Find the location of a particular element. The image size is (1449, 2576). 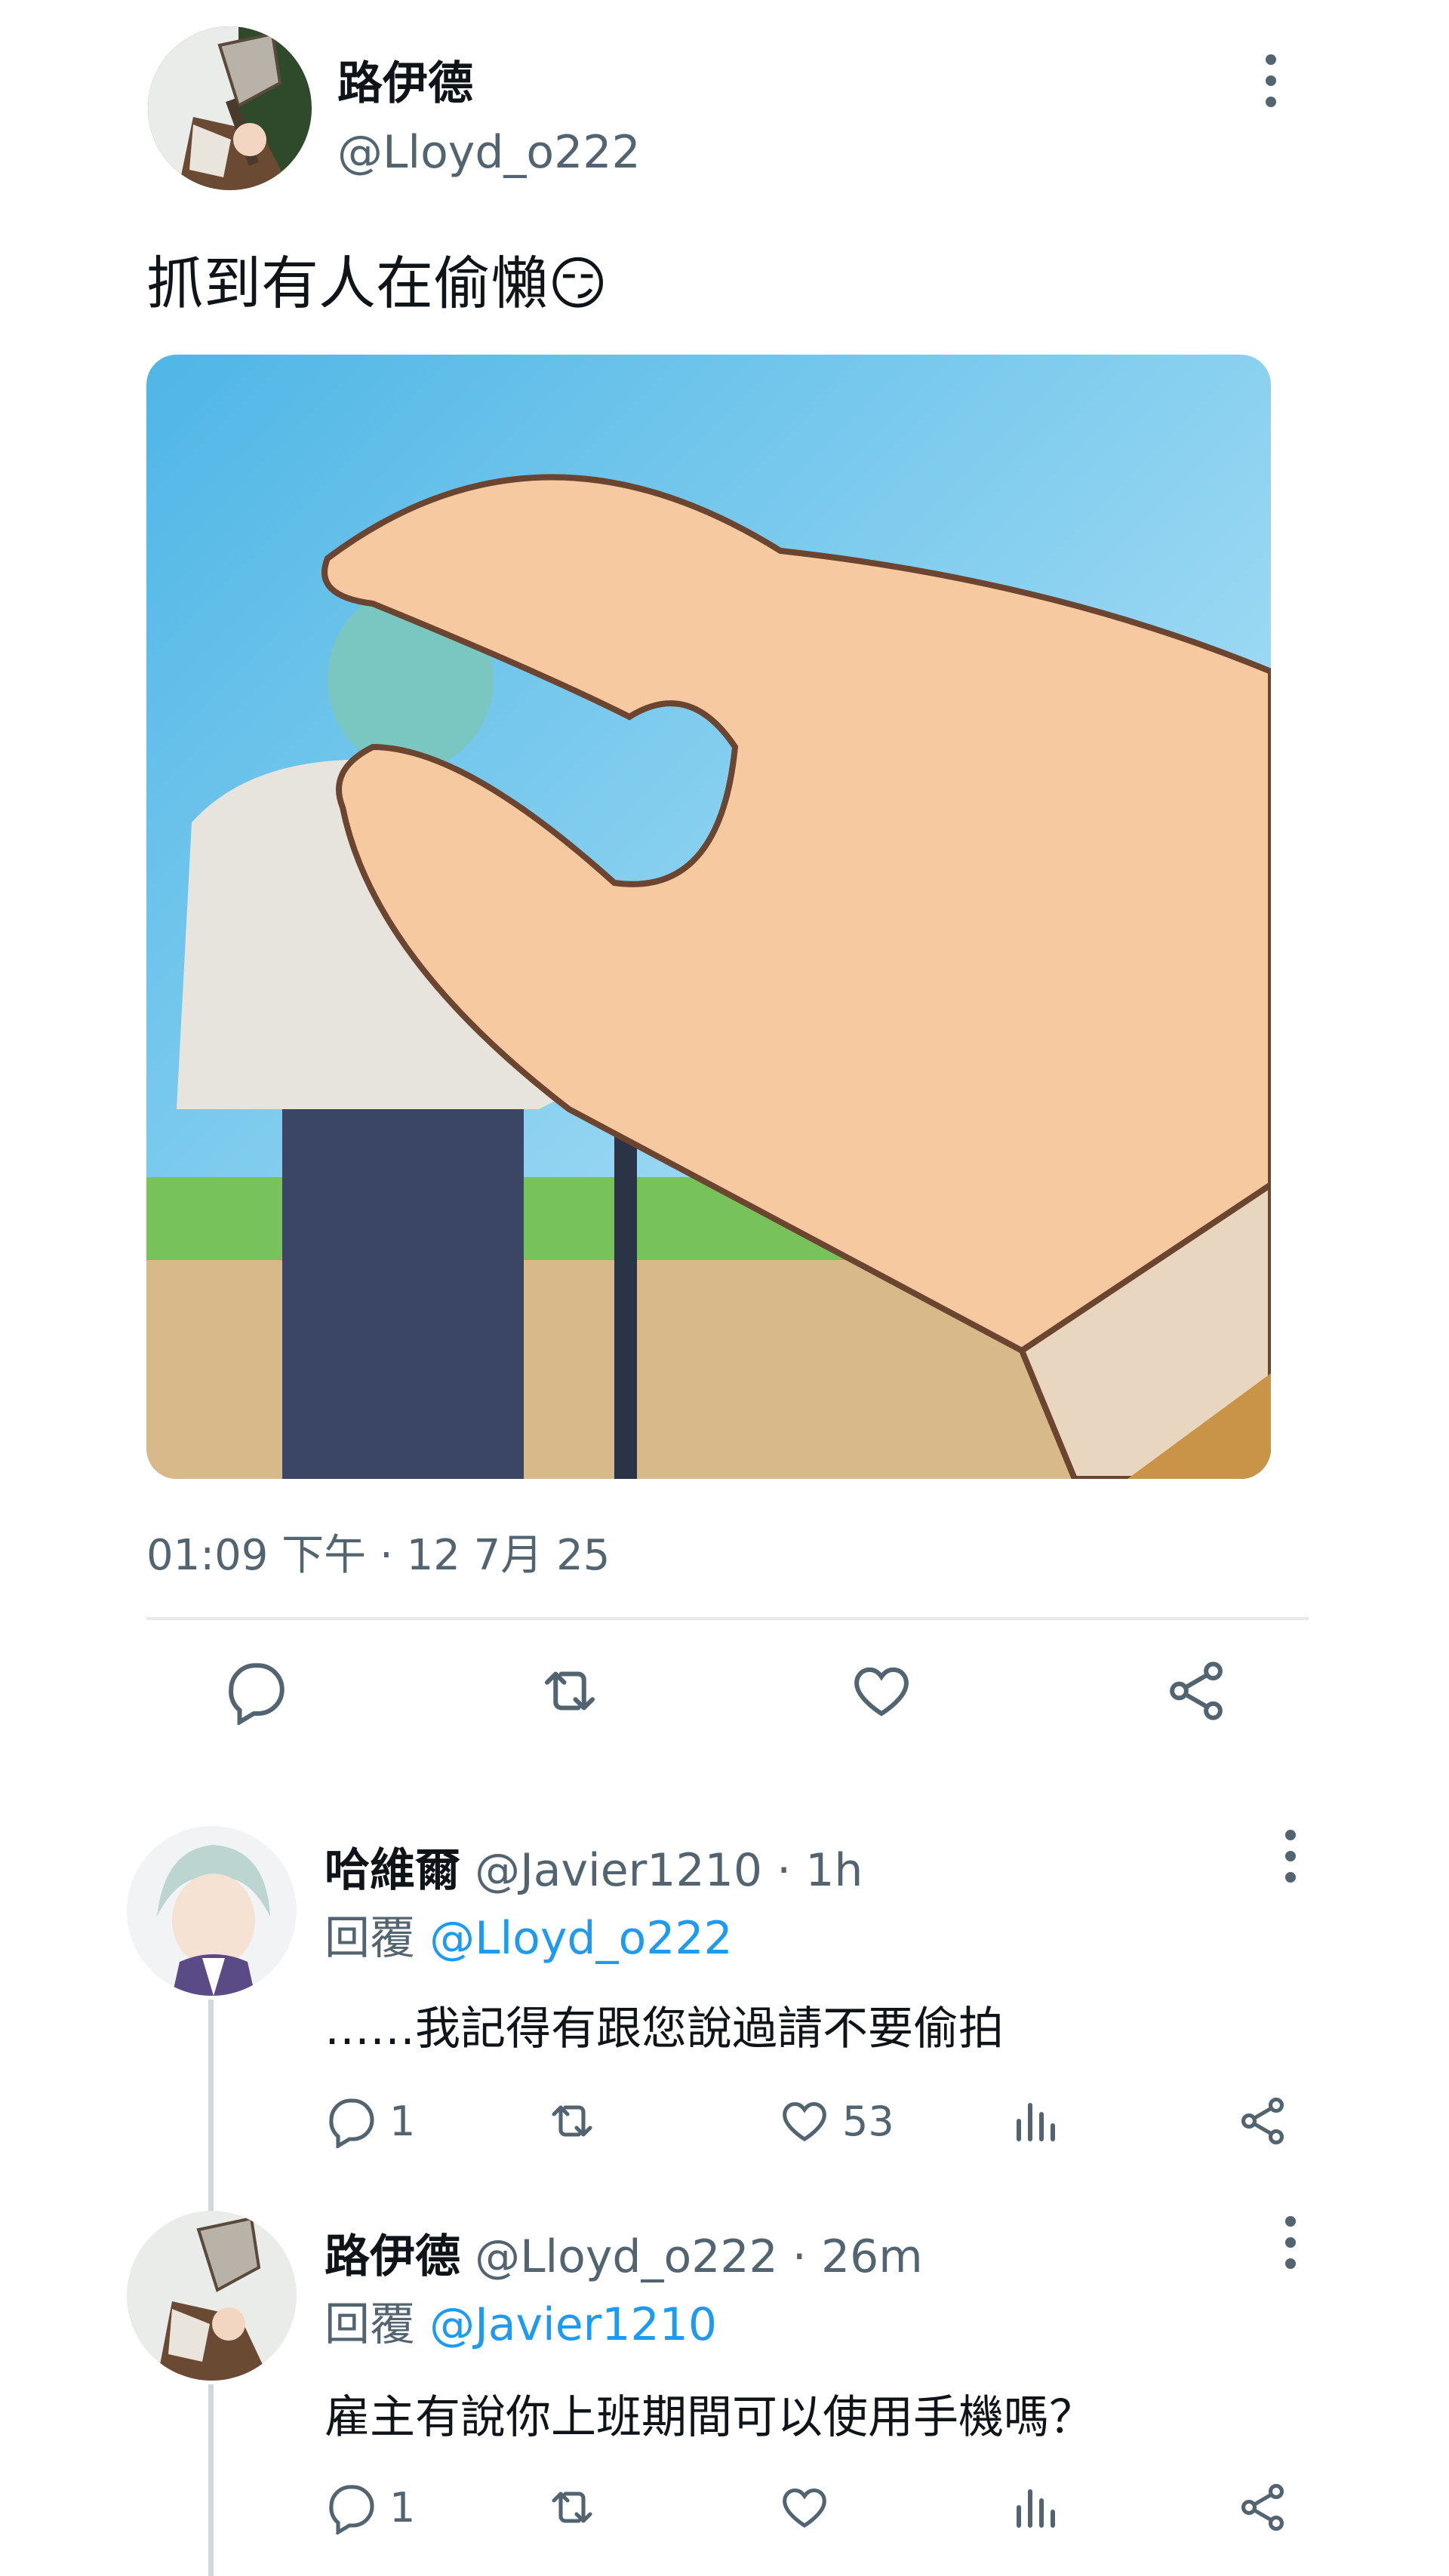

replying-to: 回覆 @Lloyd_o222 is located at coordinates (529, 1934).